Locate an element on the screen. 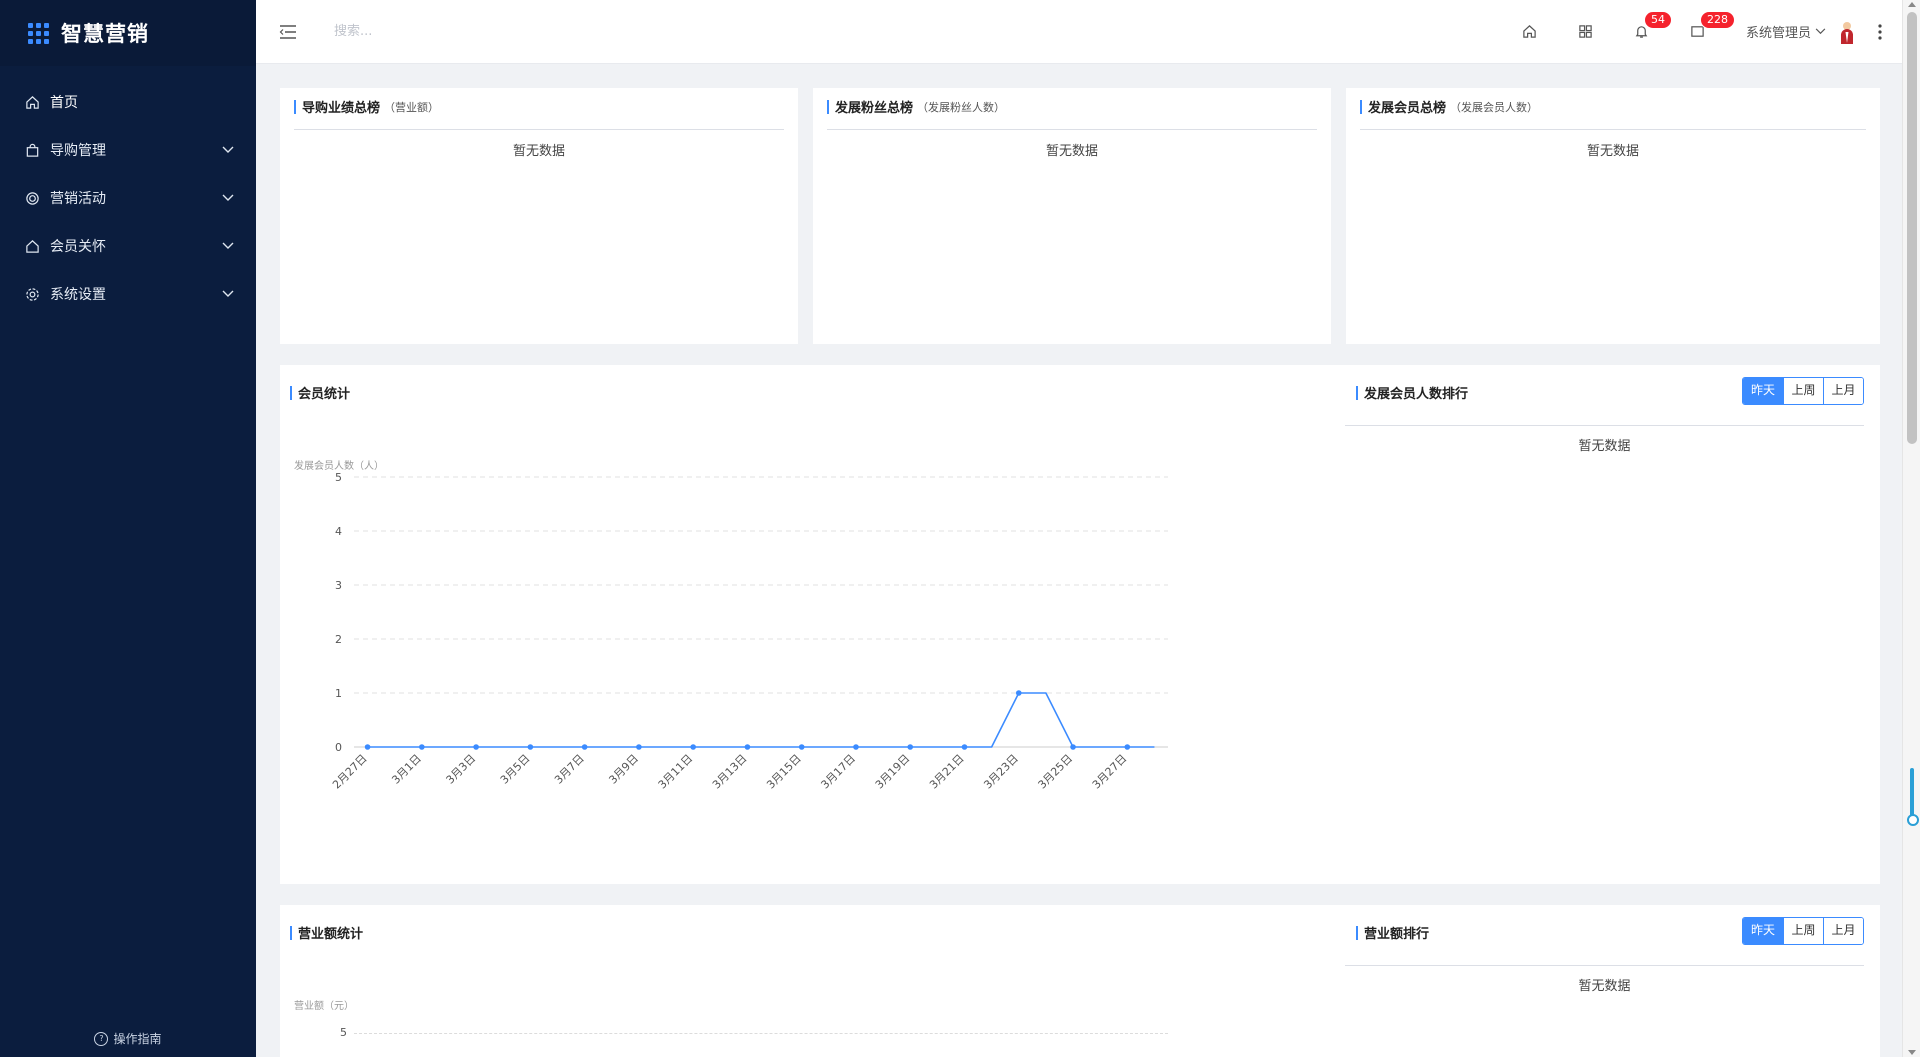 Image resolution: width=1920 pixels, height=1057 pixels. series-line is located at coordinates (761, 720).